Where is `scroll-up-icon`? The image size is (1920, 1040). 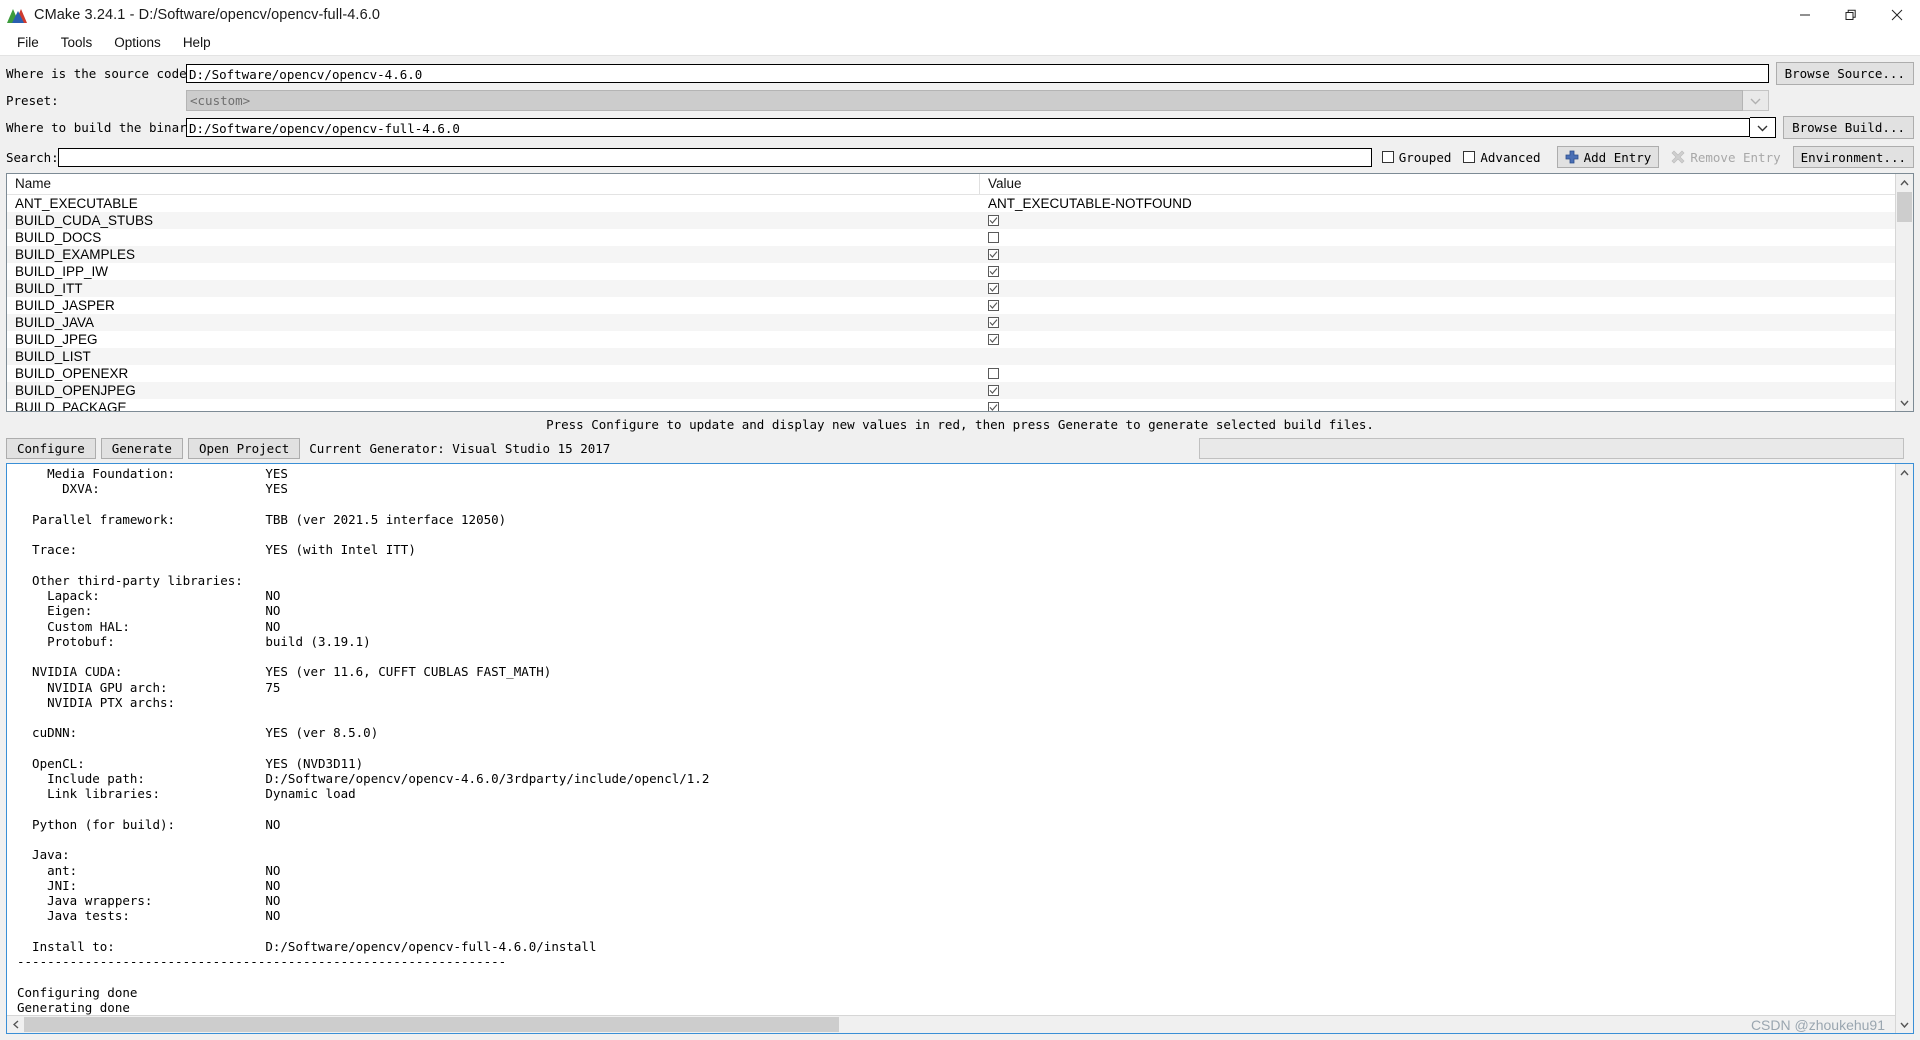 scroll-up-icon is located at coordinates (1904, 182).